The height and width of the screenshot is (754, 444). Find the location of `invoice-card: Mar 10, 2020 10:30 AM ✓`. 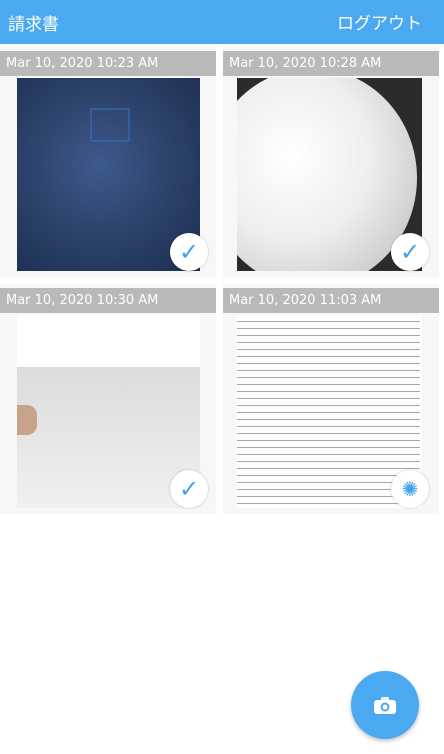

invoice-card: Mar 10, 2020 10:30 AM ✓ is located at coordinates (108, 399).